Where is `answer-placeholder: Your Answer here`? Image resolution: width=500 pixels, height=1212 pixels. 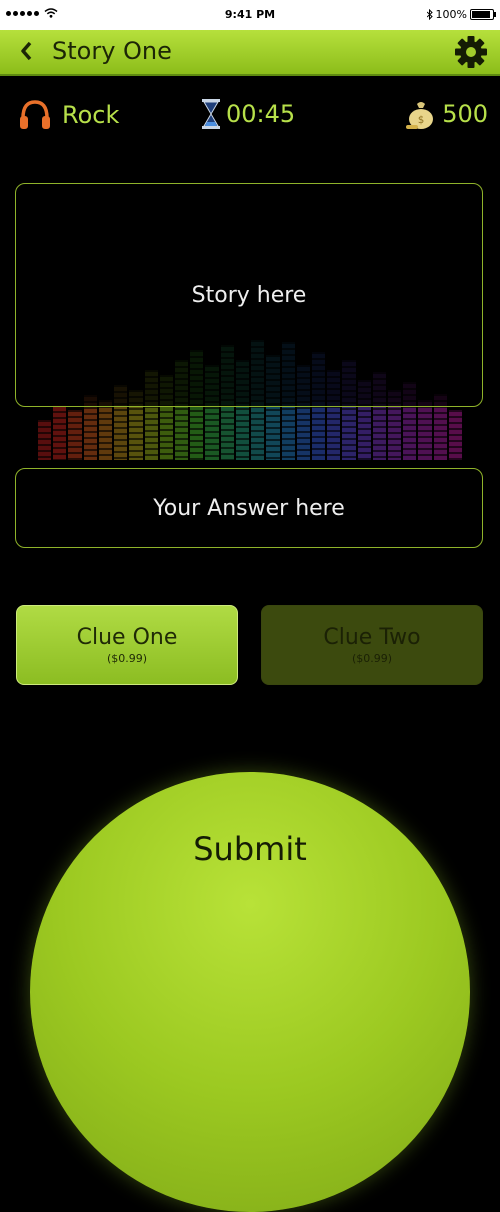
answer-placeholder: Your Answer here is located at coordinates (249, 508).